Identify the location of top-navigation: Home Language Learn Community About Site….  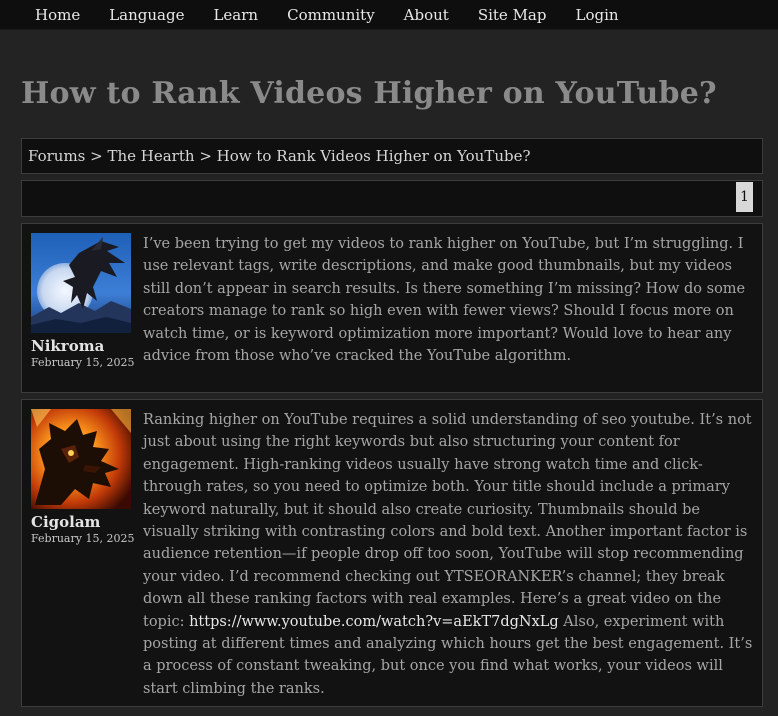
(389, 15).